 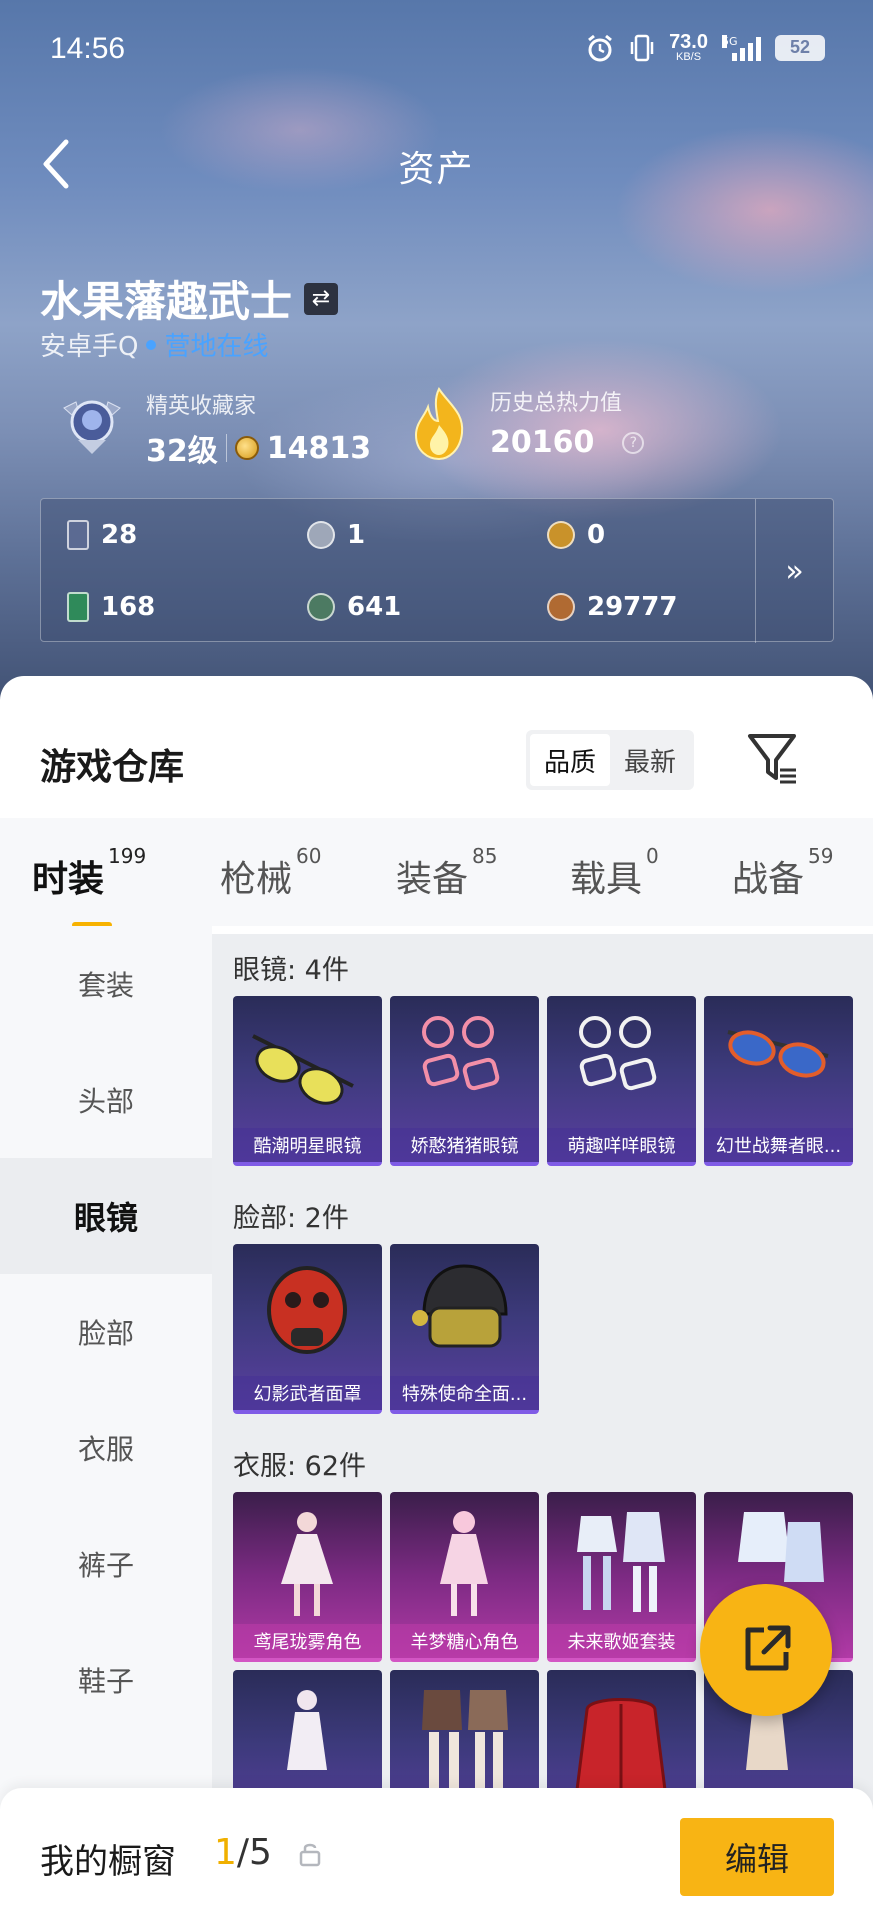 I want to click on item-card: 幻影武者面罩, so click(x=307, y=1329).